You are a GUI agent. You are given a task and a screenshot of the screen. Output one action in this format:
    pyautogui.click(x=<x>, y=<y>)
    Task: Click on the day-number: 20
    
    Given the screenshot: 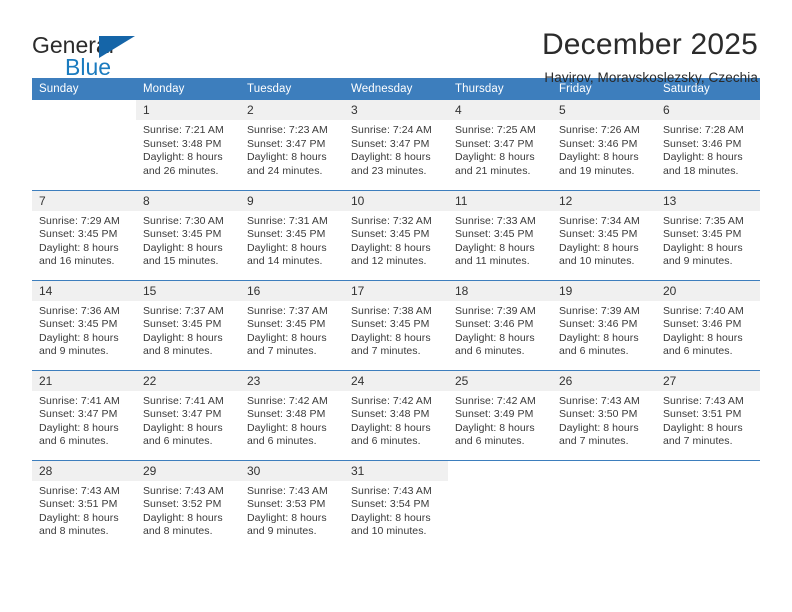 What is the action you would take?
    pyautogui.click(x=708, y=290)
    